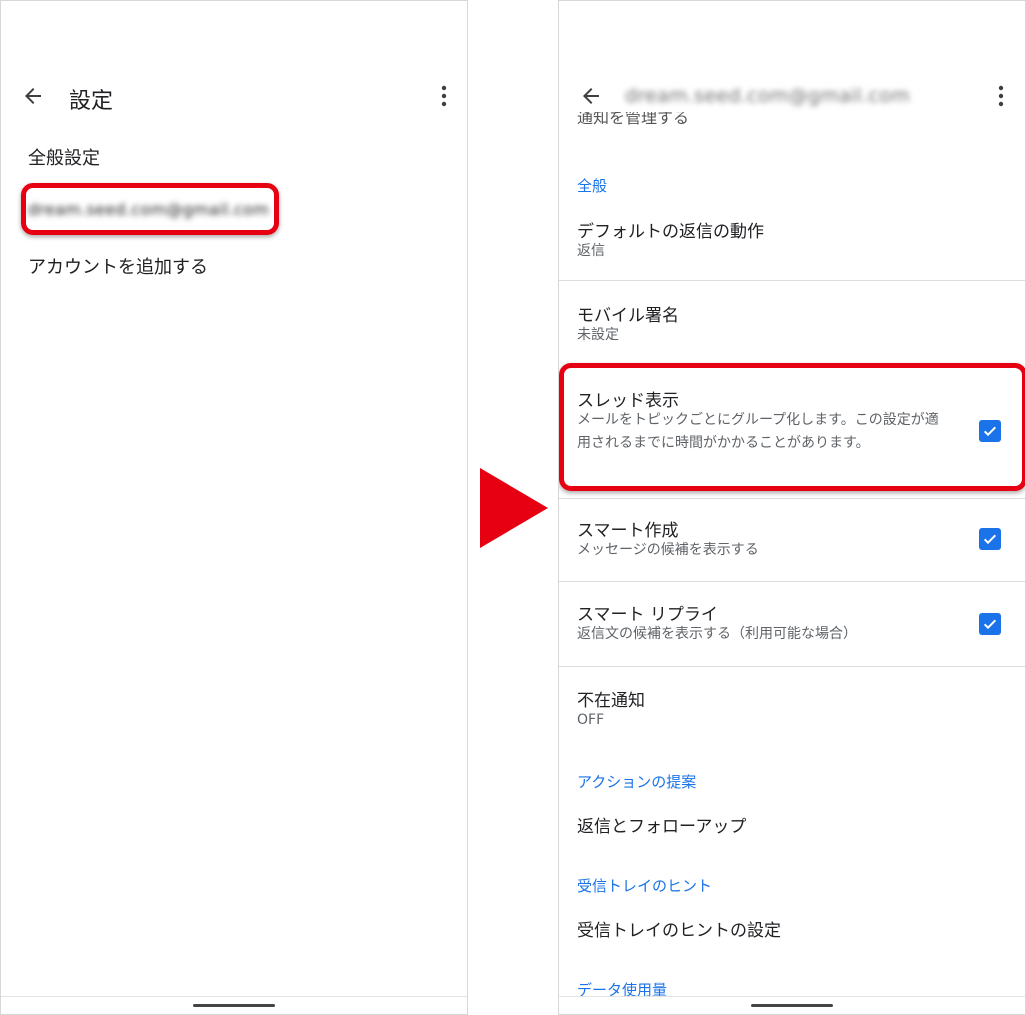 The height and width of the screenshot is (1015, 1026). I want to click on row-title: スマート作成, so click(628, 531).